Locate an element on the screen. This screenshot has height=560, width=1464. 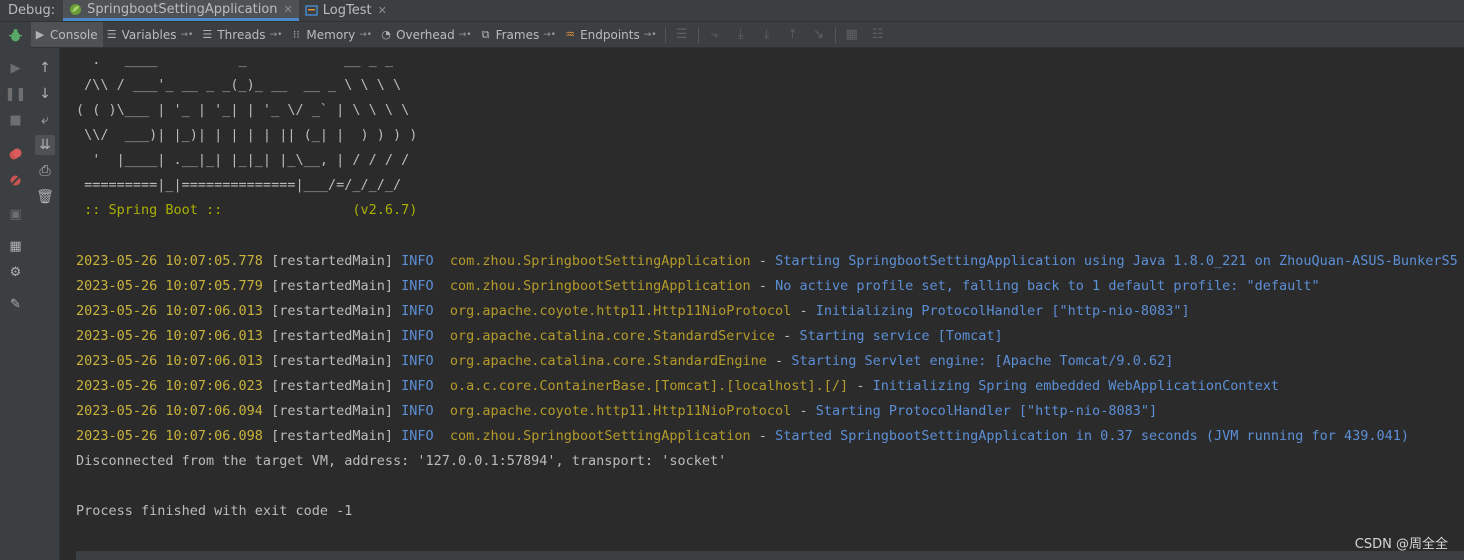
console-side-toolbar: ↑ ↓ ⤶ ⇊ ⎙ 🗑 is located at coordinates (45, 304).